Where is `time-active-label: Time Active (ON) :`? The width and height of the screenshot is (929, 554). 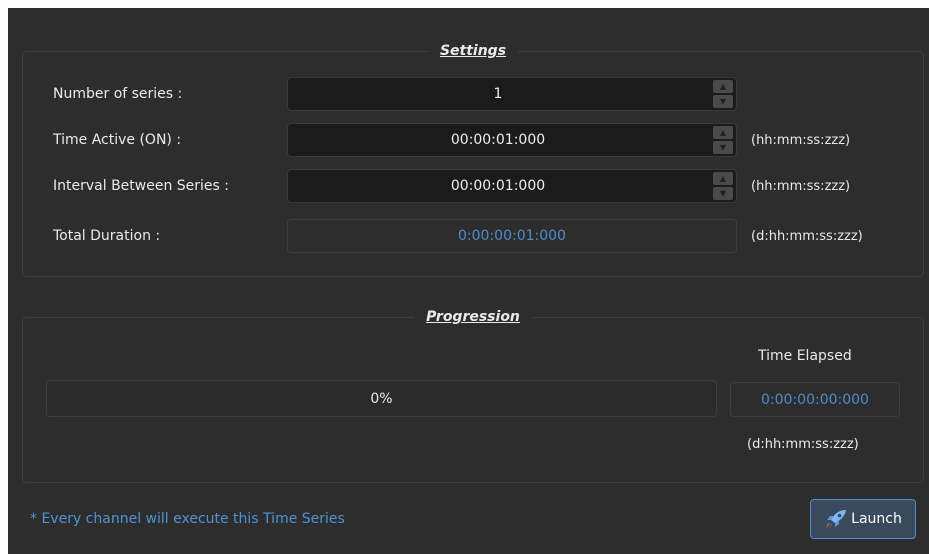
time-active-label: Time Active (ON) : is located at coordinates (117, 140).